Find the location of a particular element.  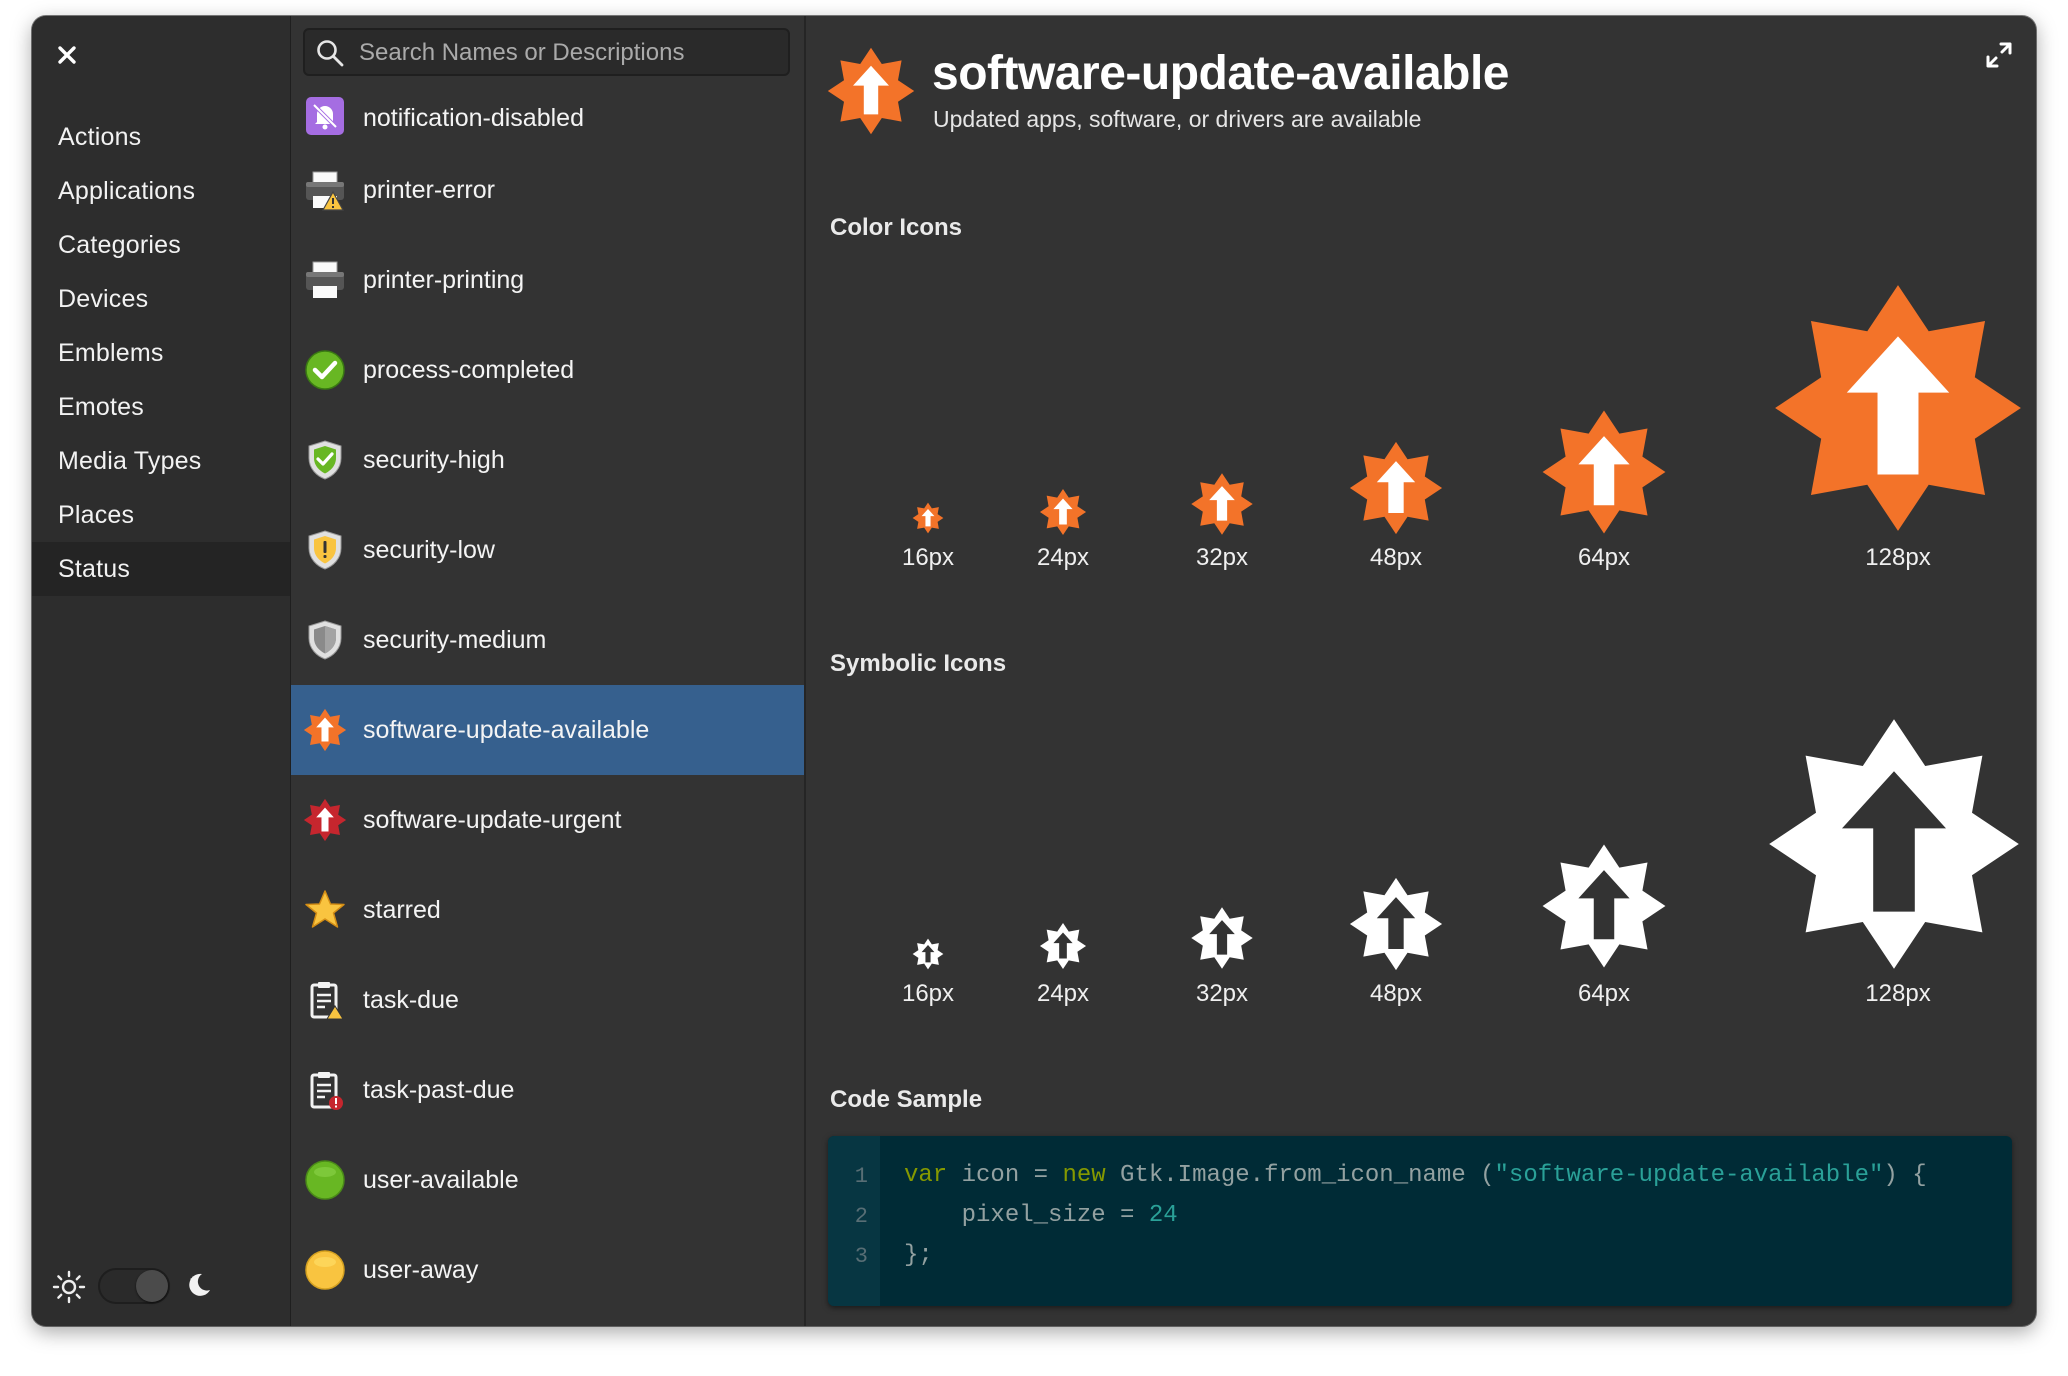

security-high-icon is located at coordinates (325, 460).